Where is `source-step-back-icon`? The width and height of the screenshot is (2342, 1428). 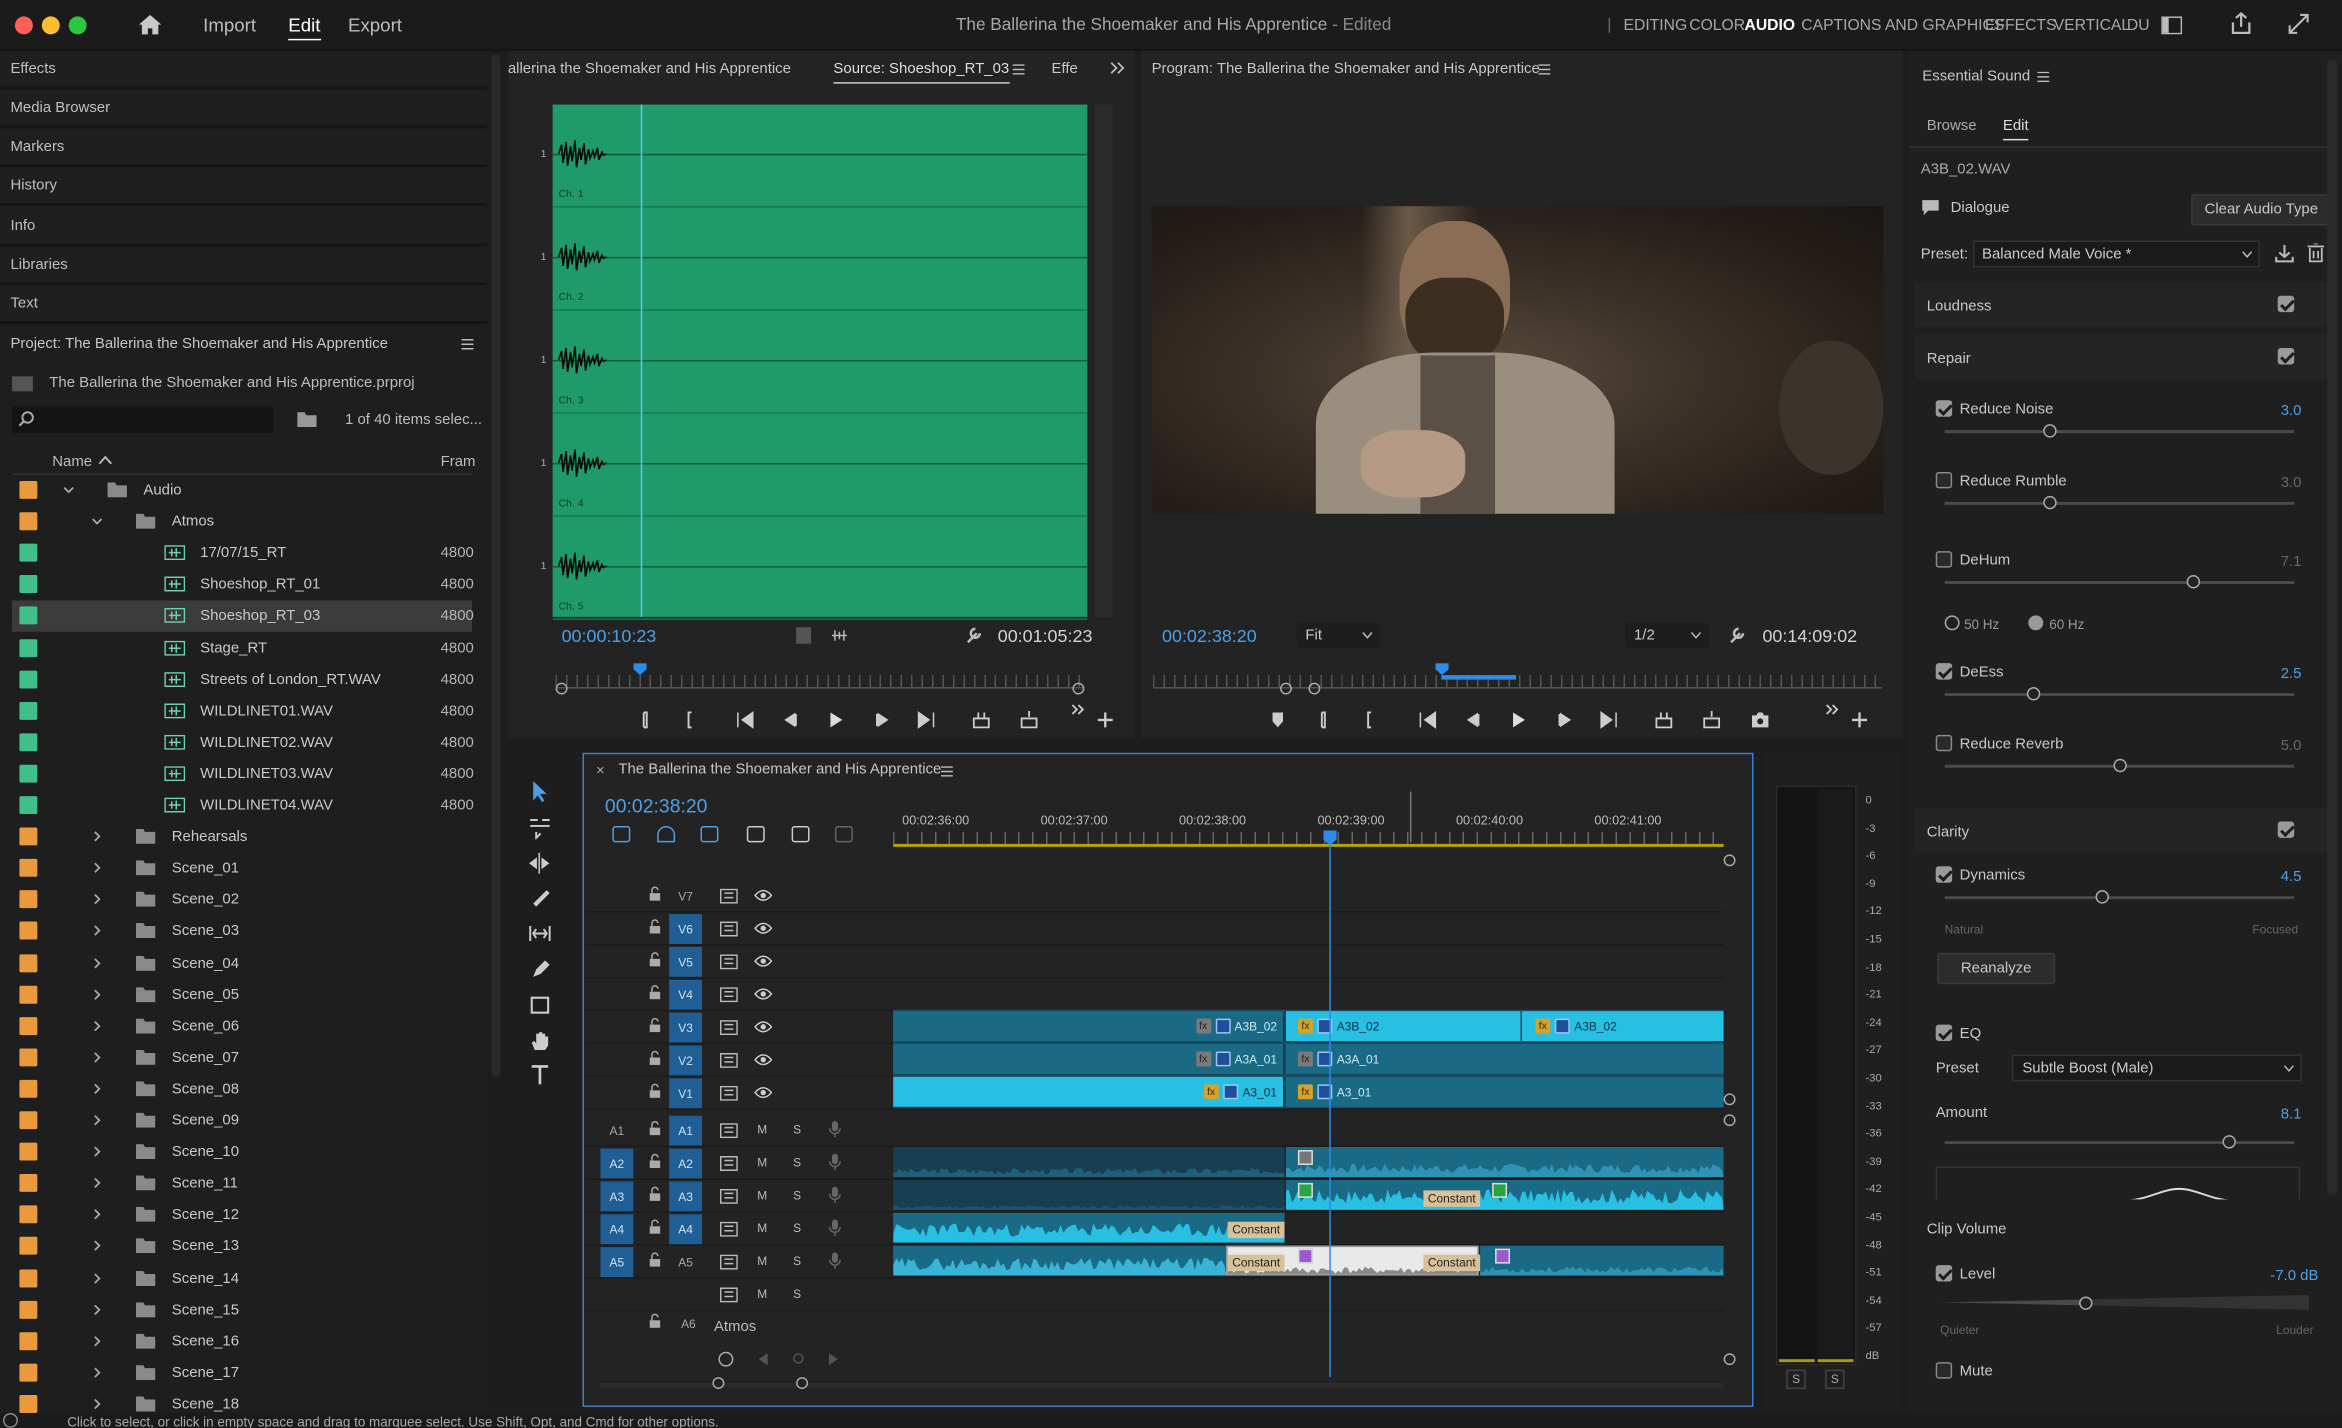 source-step-back-icon is located at coordinates (790, 720).